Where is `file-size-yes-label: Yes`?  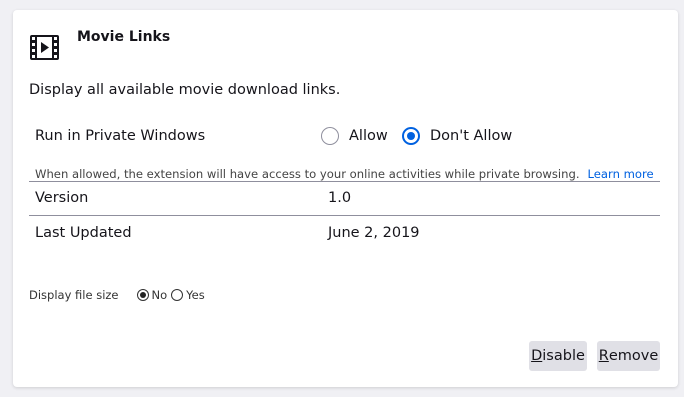 file-size-yes-label: Yes is located at coordinates (195, 295).